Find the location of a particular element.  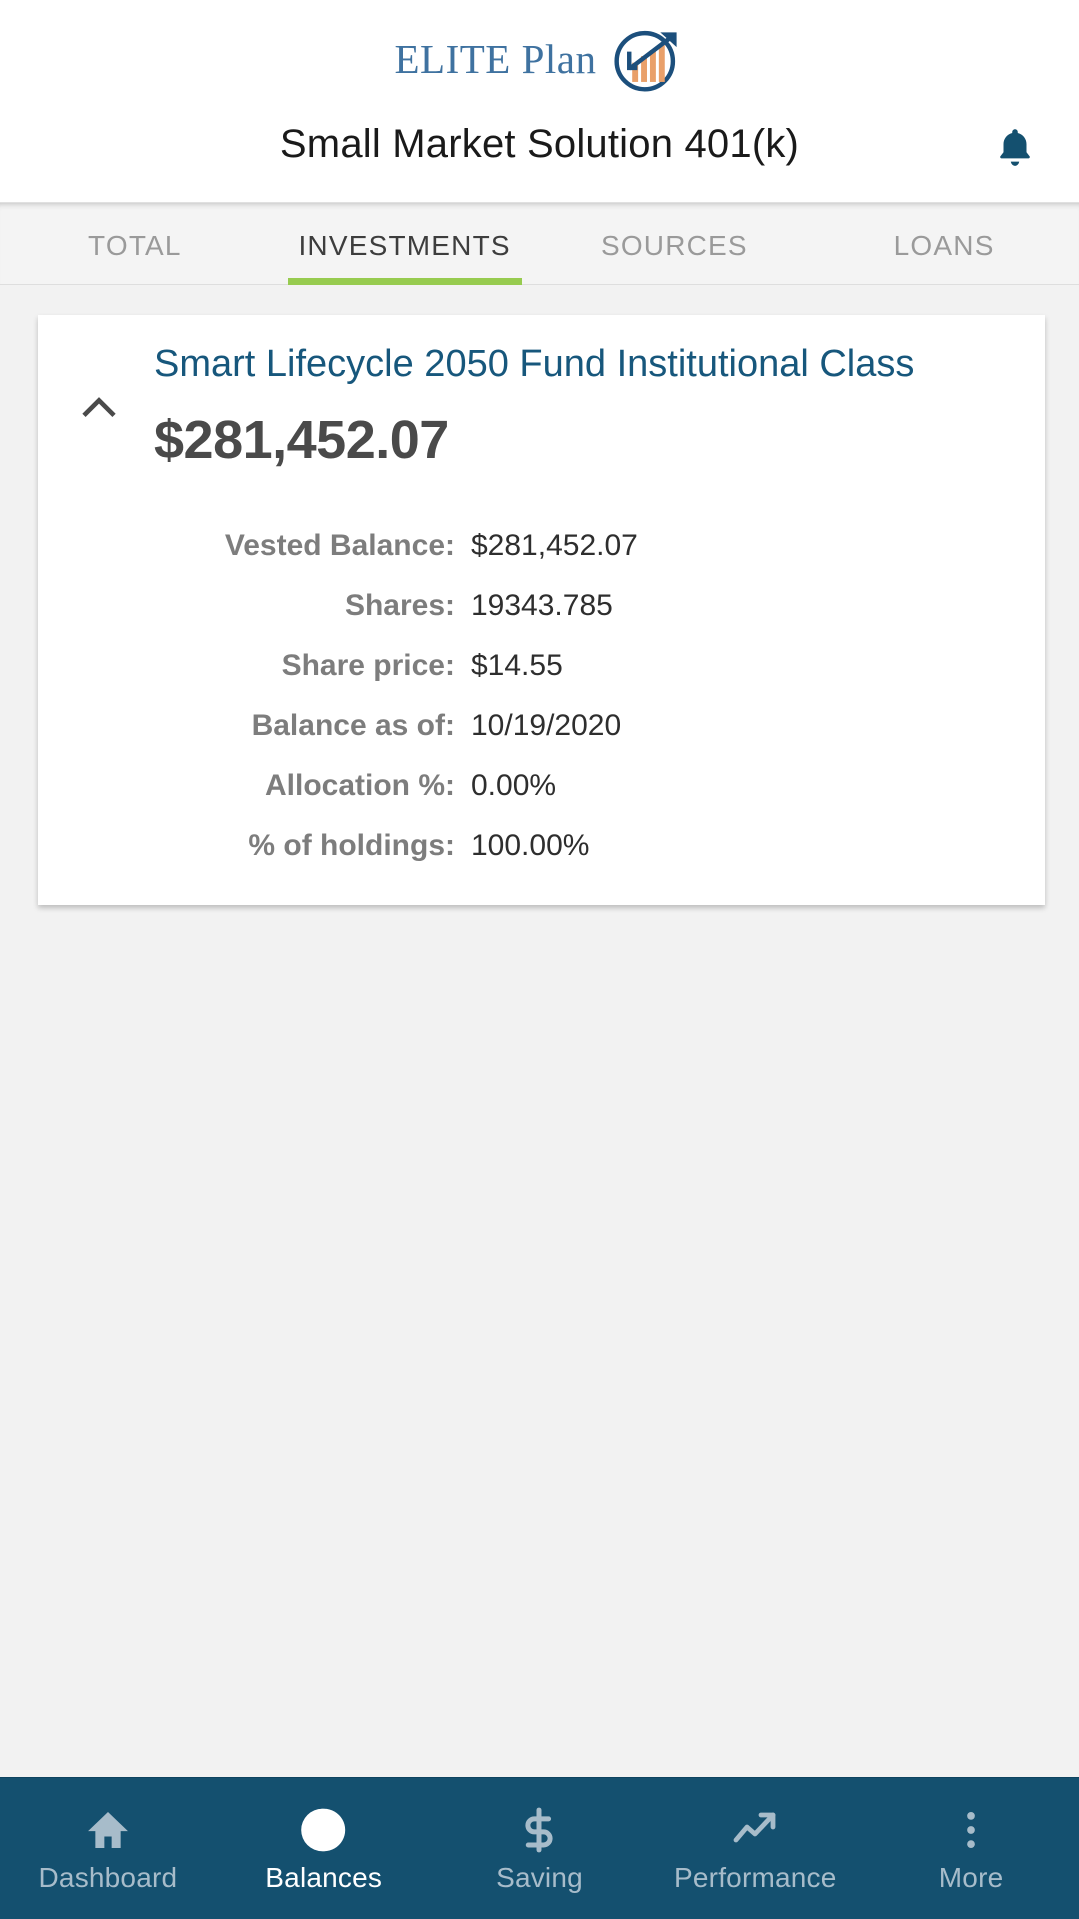

more-vertical-icon is located at coordinates (971, 1830).